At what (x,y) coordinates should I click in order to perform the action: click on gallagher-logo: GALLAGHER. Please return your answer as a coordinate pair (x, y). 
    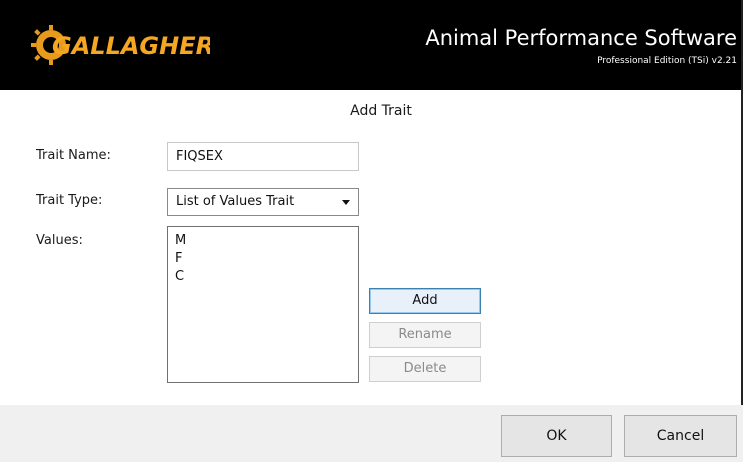
    Looking at the image, I should click on (120, 45).